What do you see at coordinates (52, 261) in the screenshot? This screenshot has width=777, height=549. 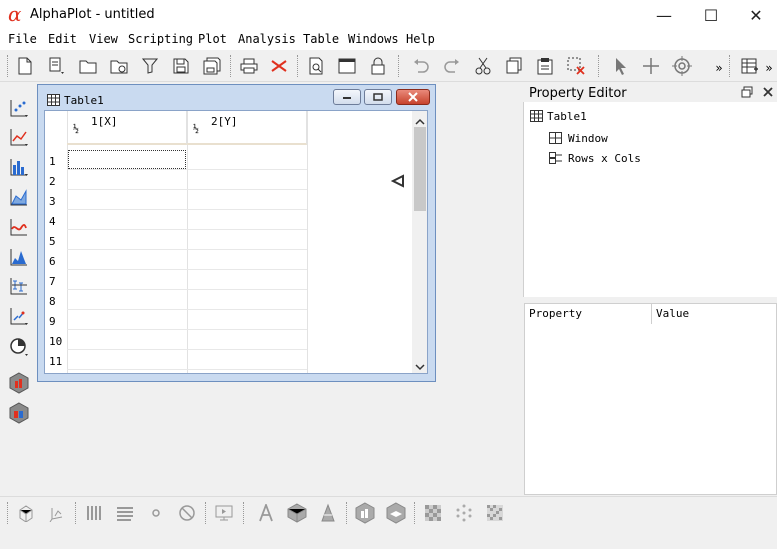 I see `row-header: 6` at bounding box center [52, 261].